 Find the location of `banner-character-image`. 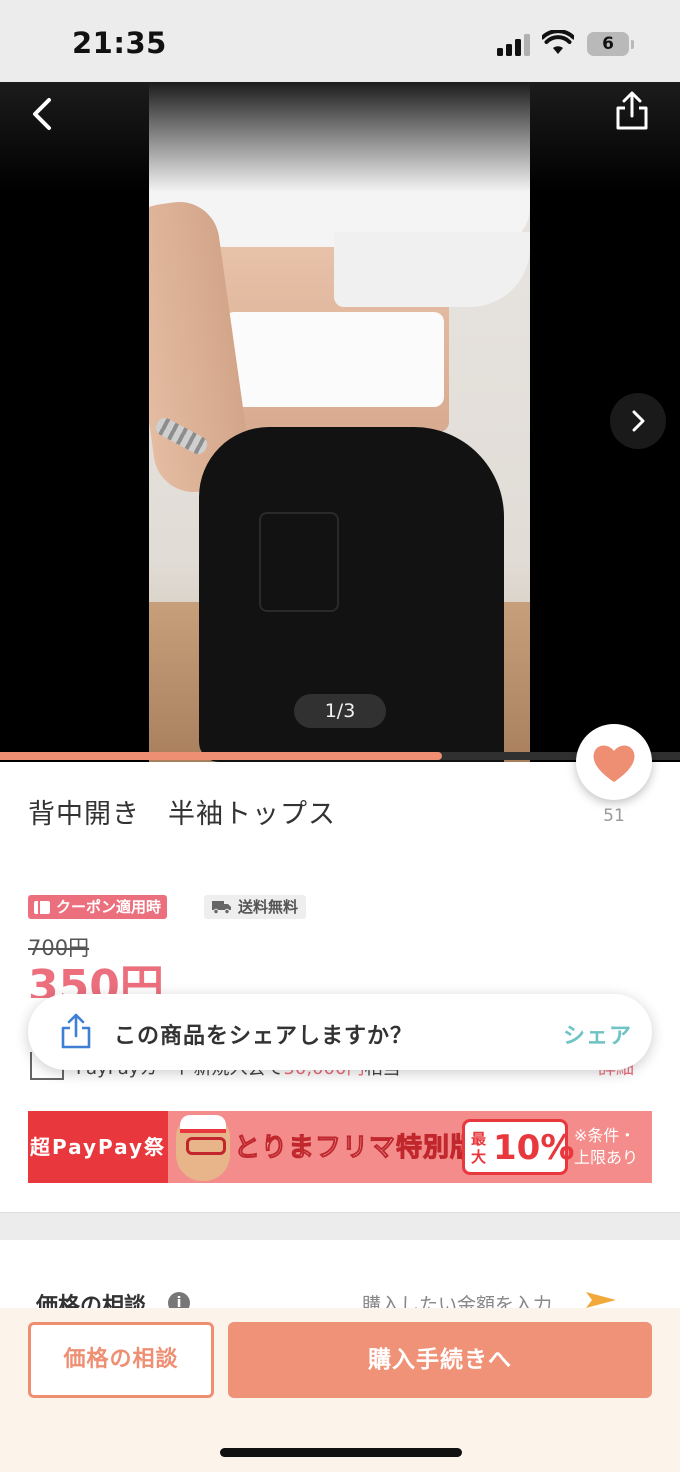

banner-character-image is located at coordinates (203, 1148).